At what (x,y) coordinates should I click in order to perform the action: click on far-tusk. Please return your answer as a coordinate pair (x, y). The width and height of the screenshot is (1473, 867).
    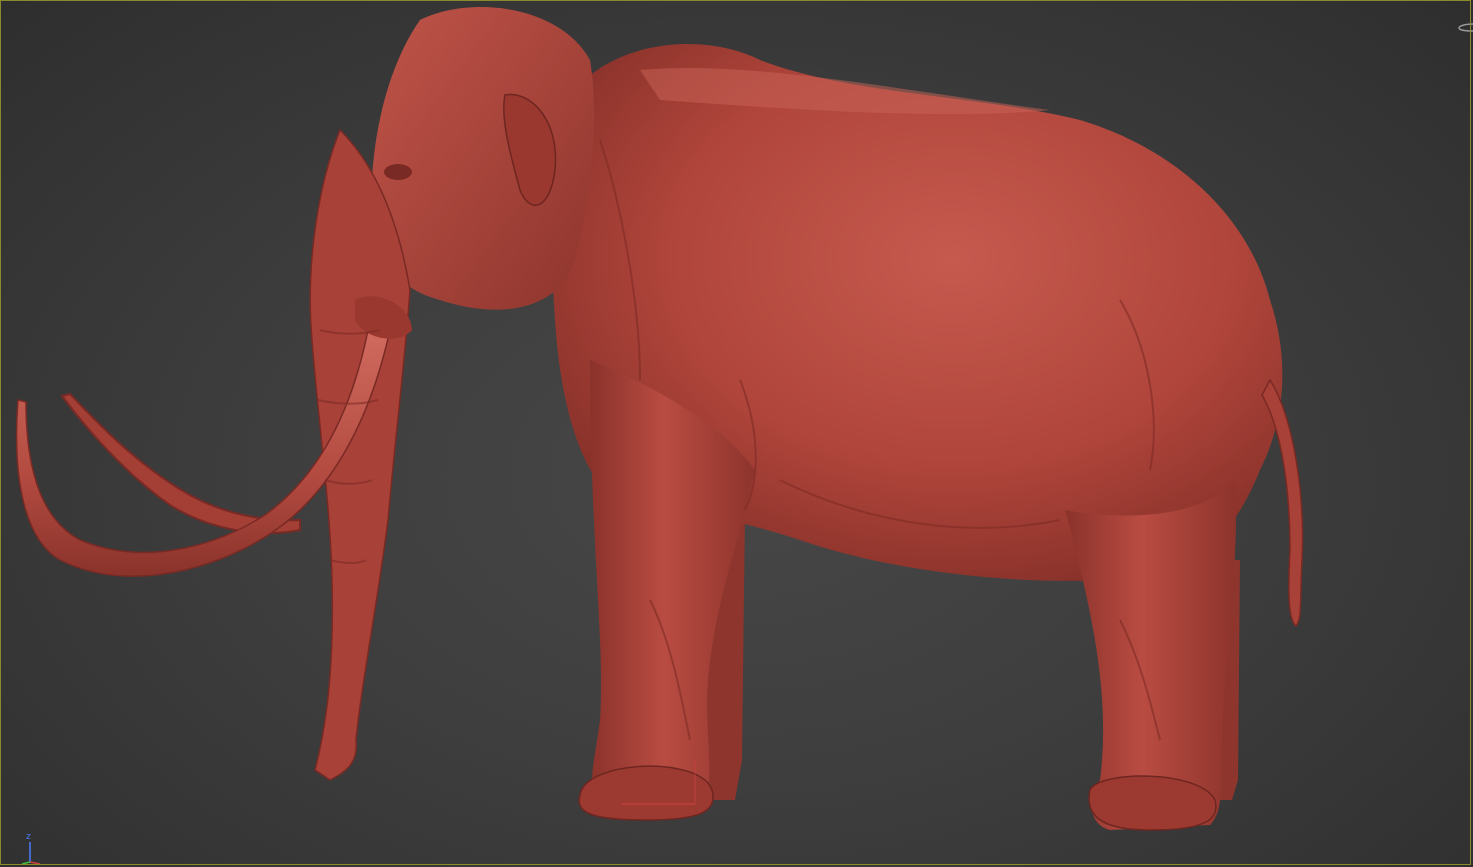
    Looking at the image, I should click on (180, 463).